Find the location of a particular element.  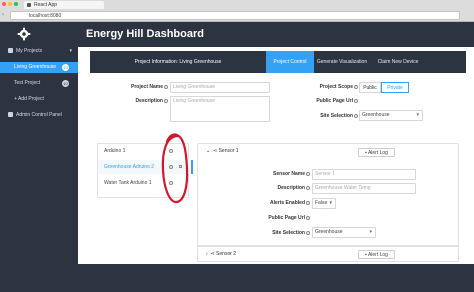

sensor-2-panel: › ⋖ Sensor 2 ▪ Alert Log is located at coordinates (328, 254).